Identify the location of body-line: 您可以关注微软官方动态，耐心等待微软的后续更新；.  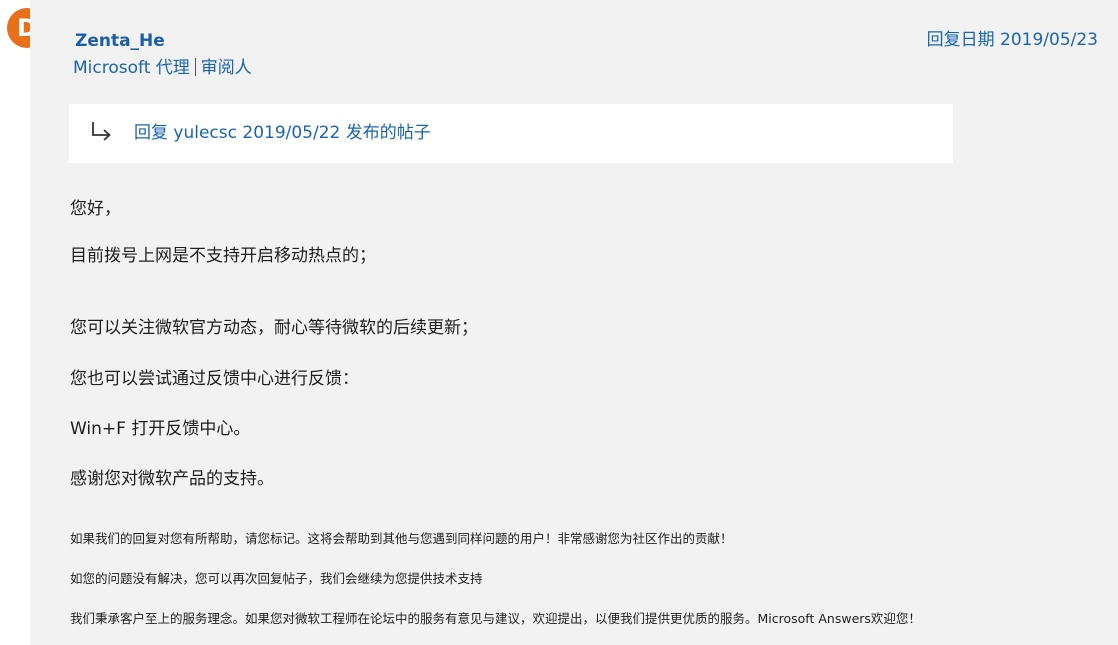
(274, 328).